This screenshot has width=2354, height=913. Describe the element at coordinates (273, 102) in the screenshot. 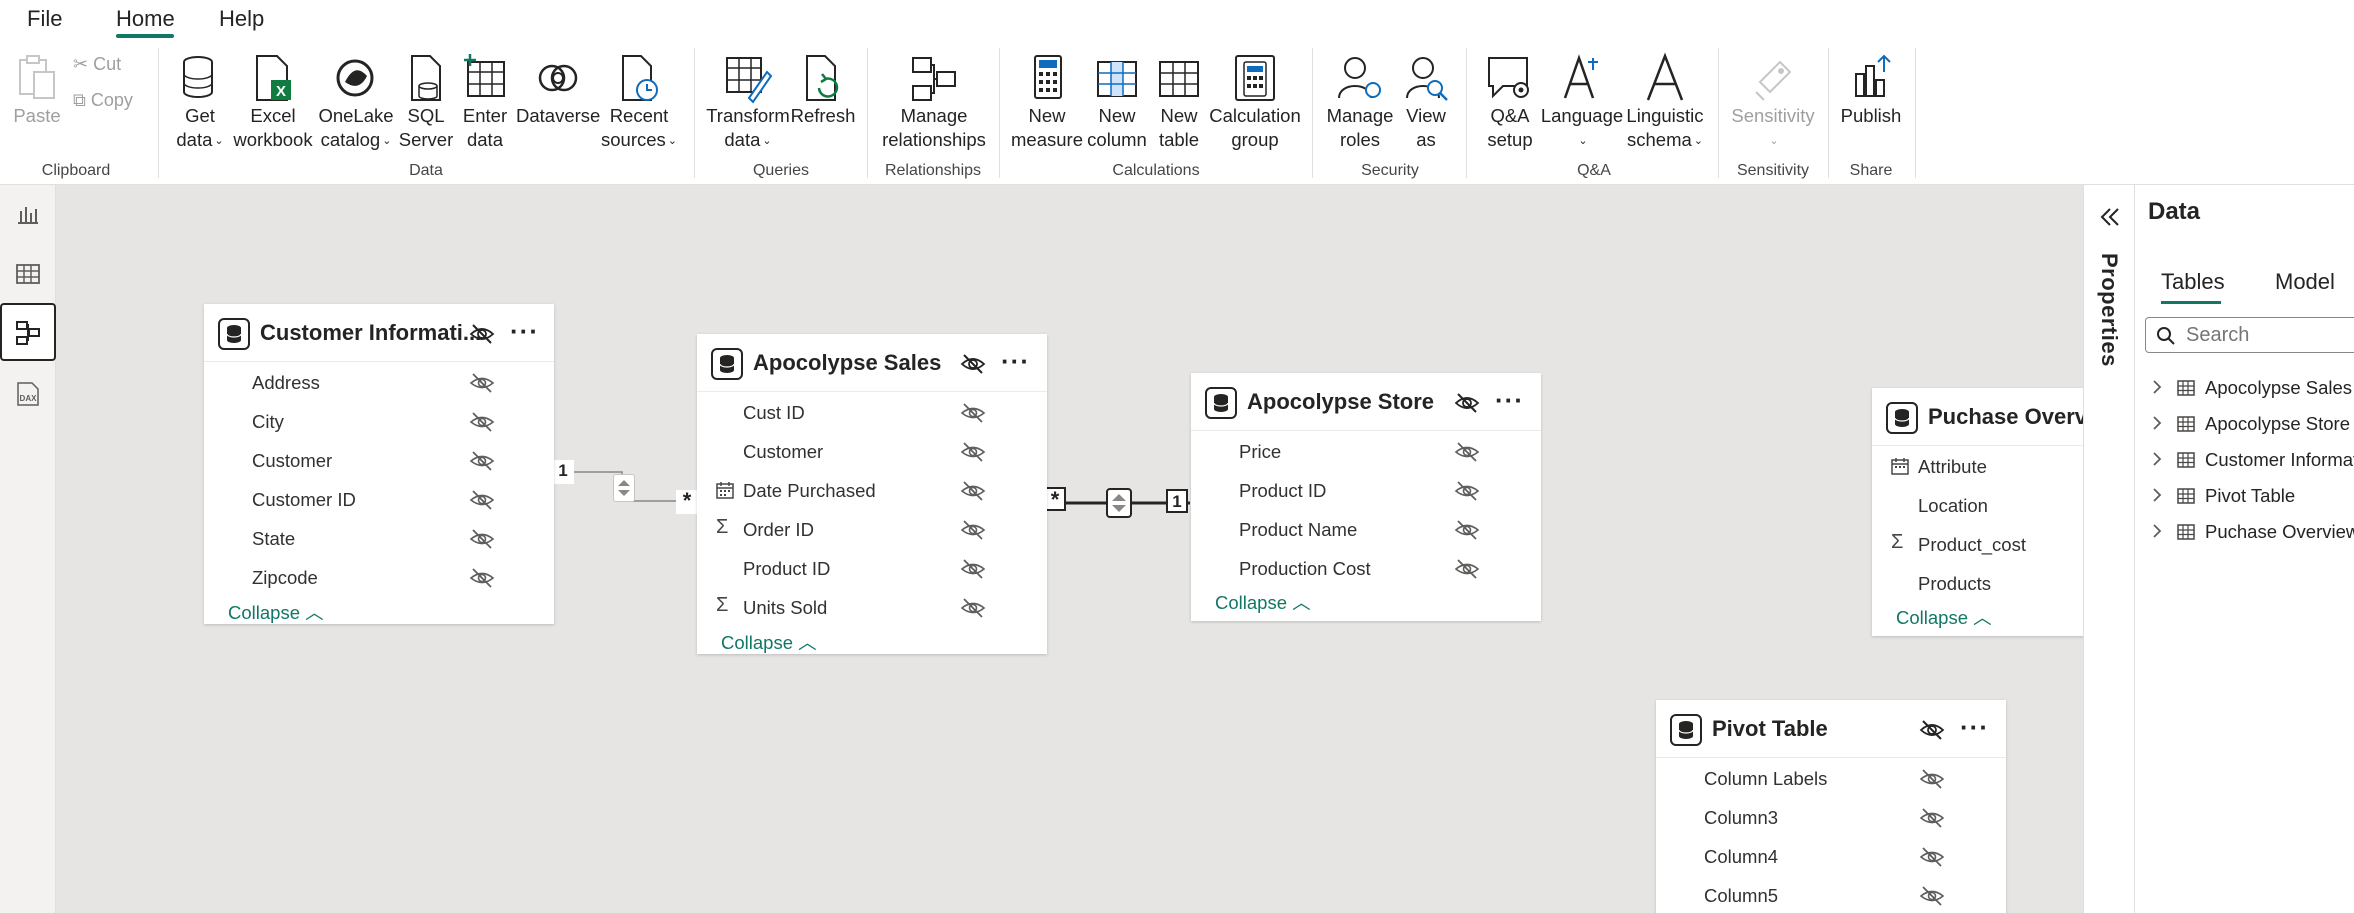

I see `excel-workbook-button: X Excel workbook` at that location.